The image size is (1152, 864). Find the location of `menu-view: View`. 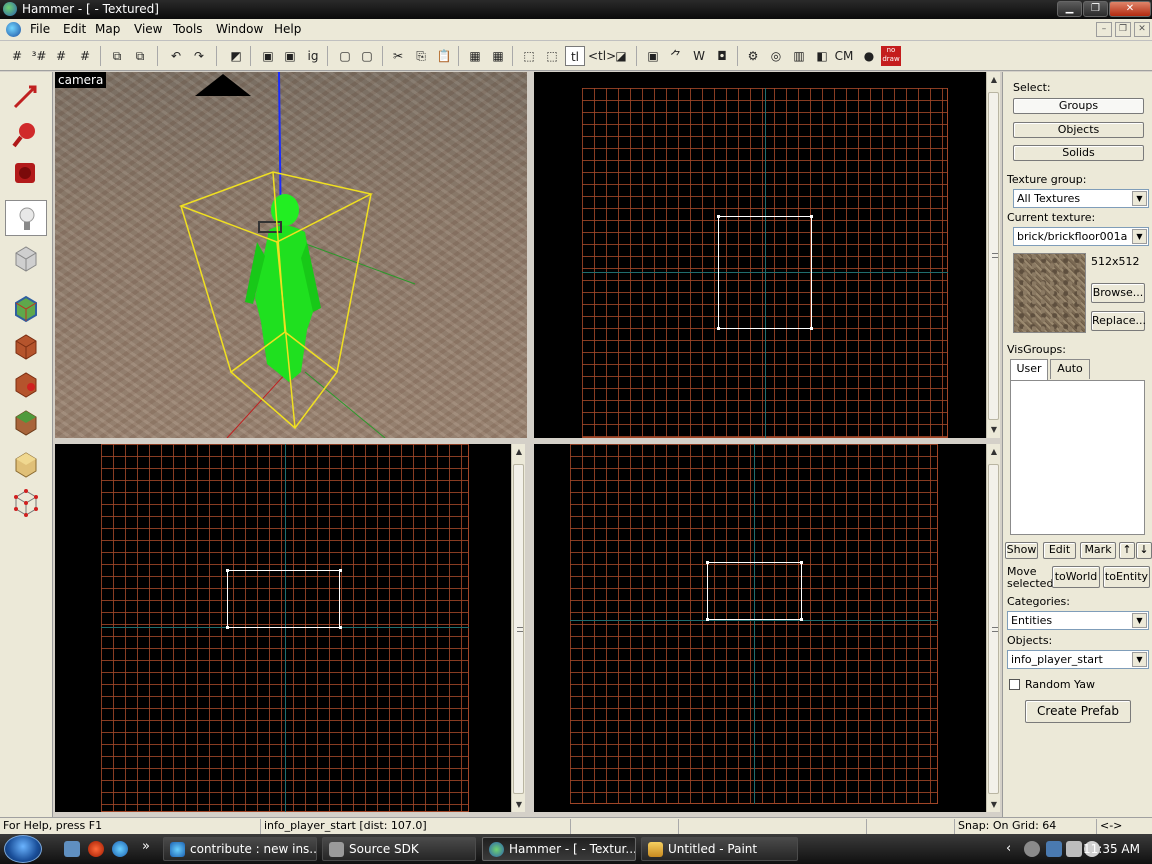

menu-view: View is located at coordinates (148, 29).